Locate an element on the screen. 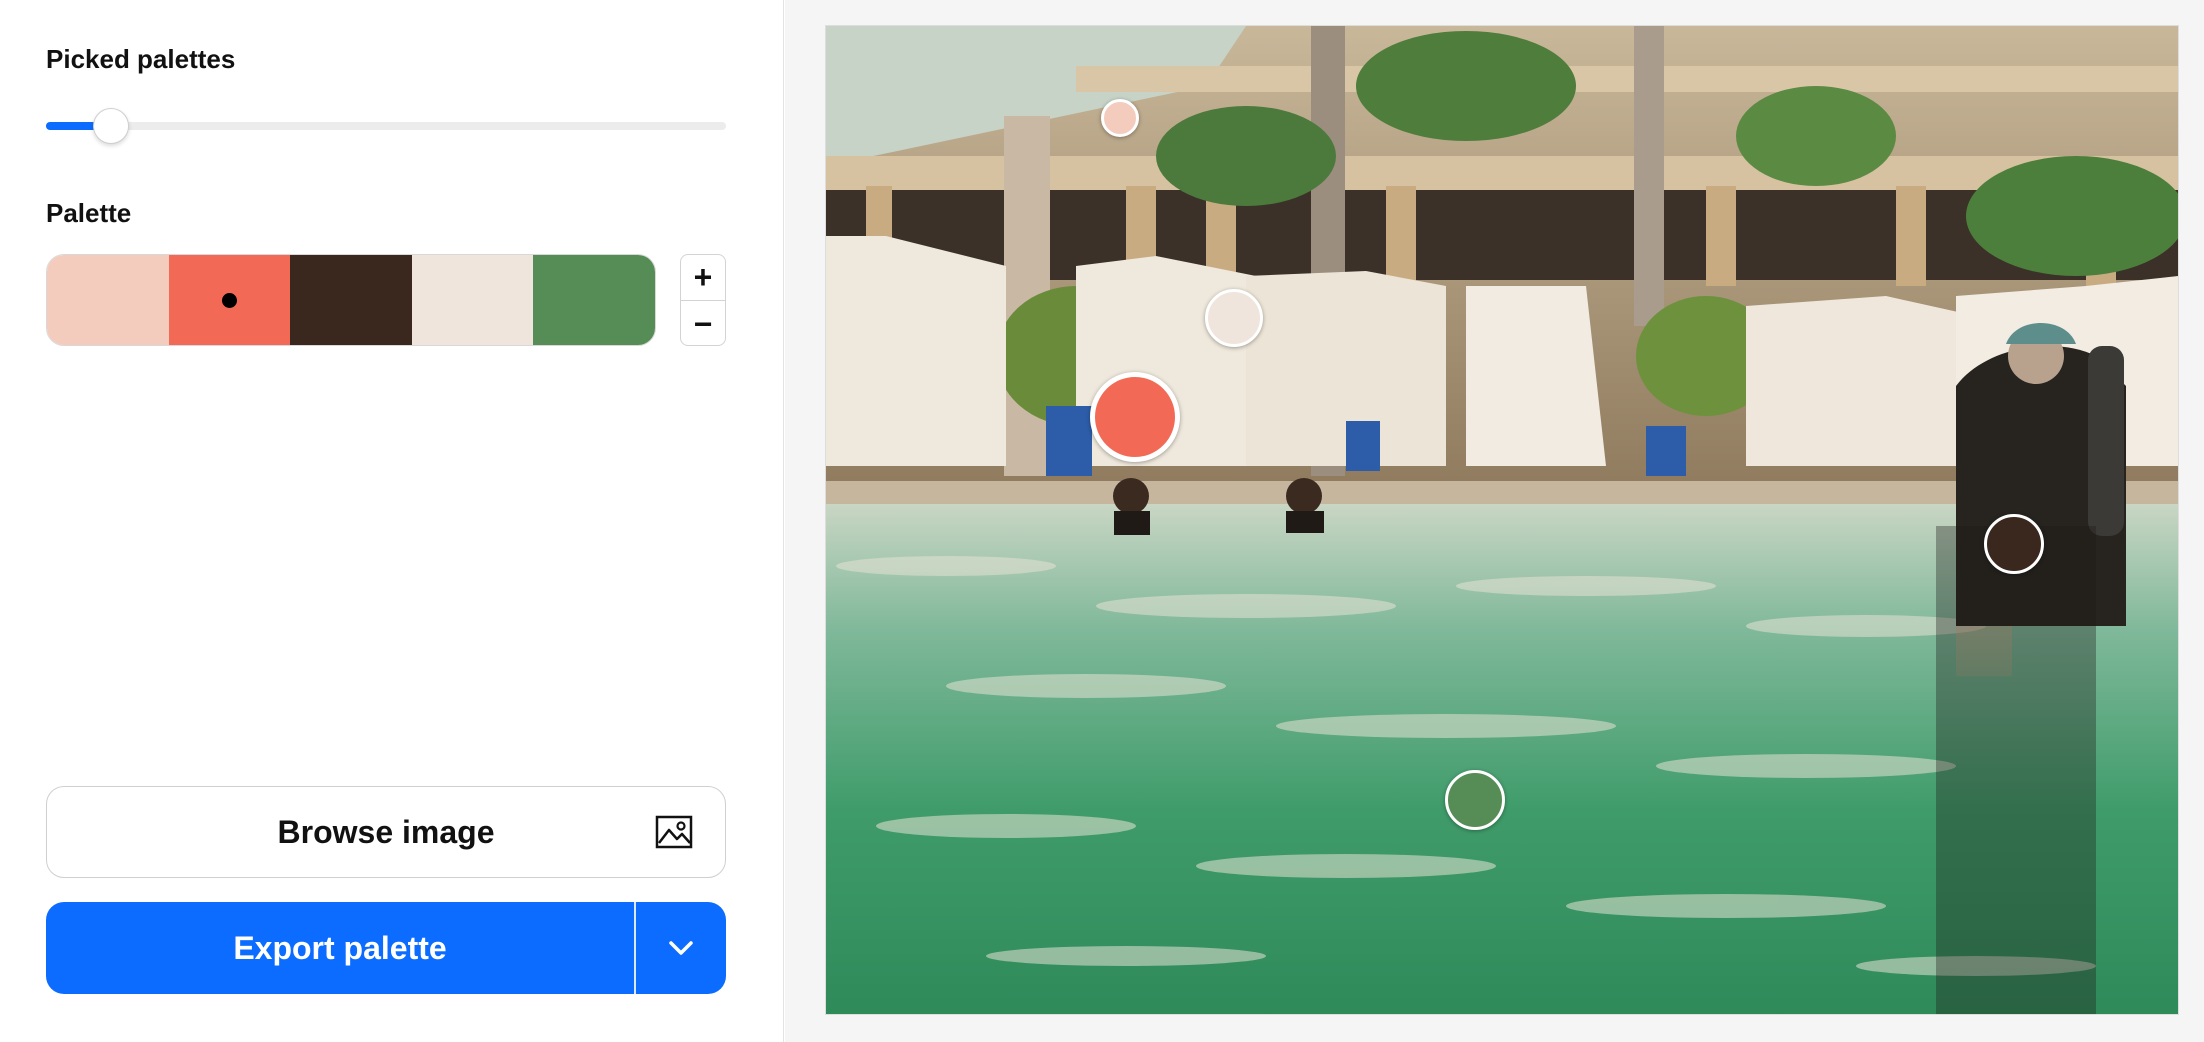  remove-swatch-button: − is located at coordinates (703, 323).